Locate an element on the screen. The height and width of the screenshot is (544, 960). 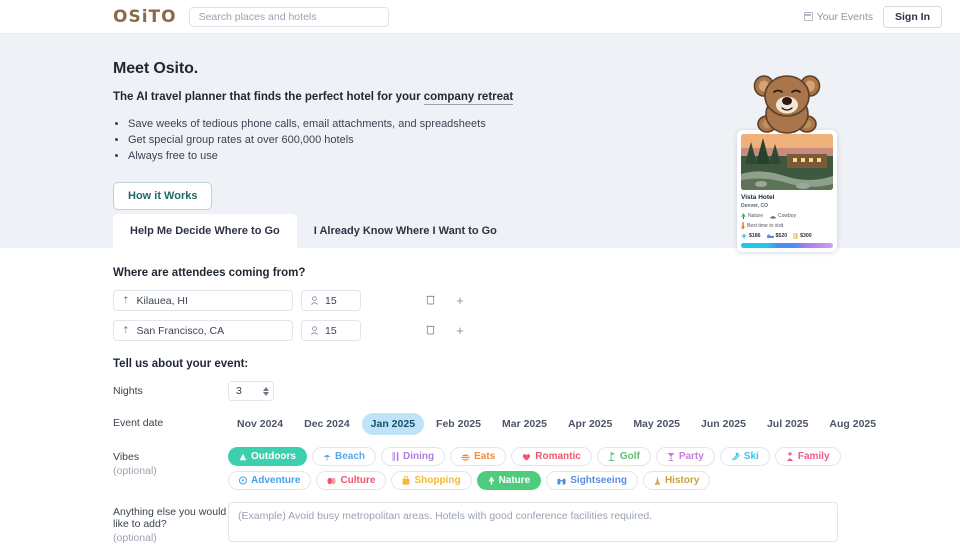
your-events-link: Your Events is located at coordinates (838, 16).